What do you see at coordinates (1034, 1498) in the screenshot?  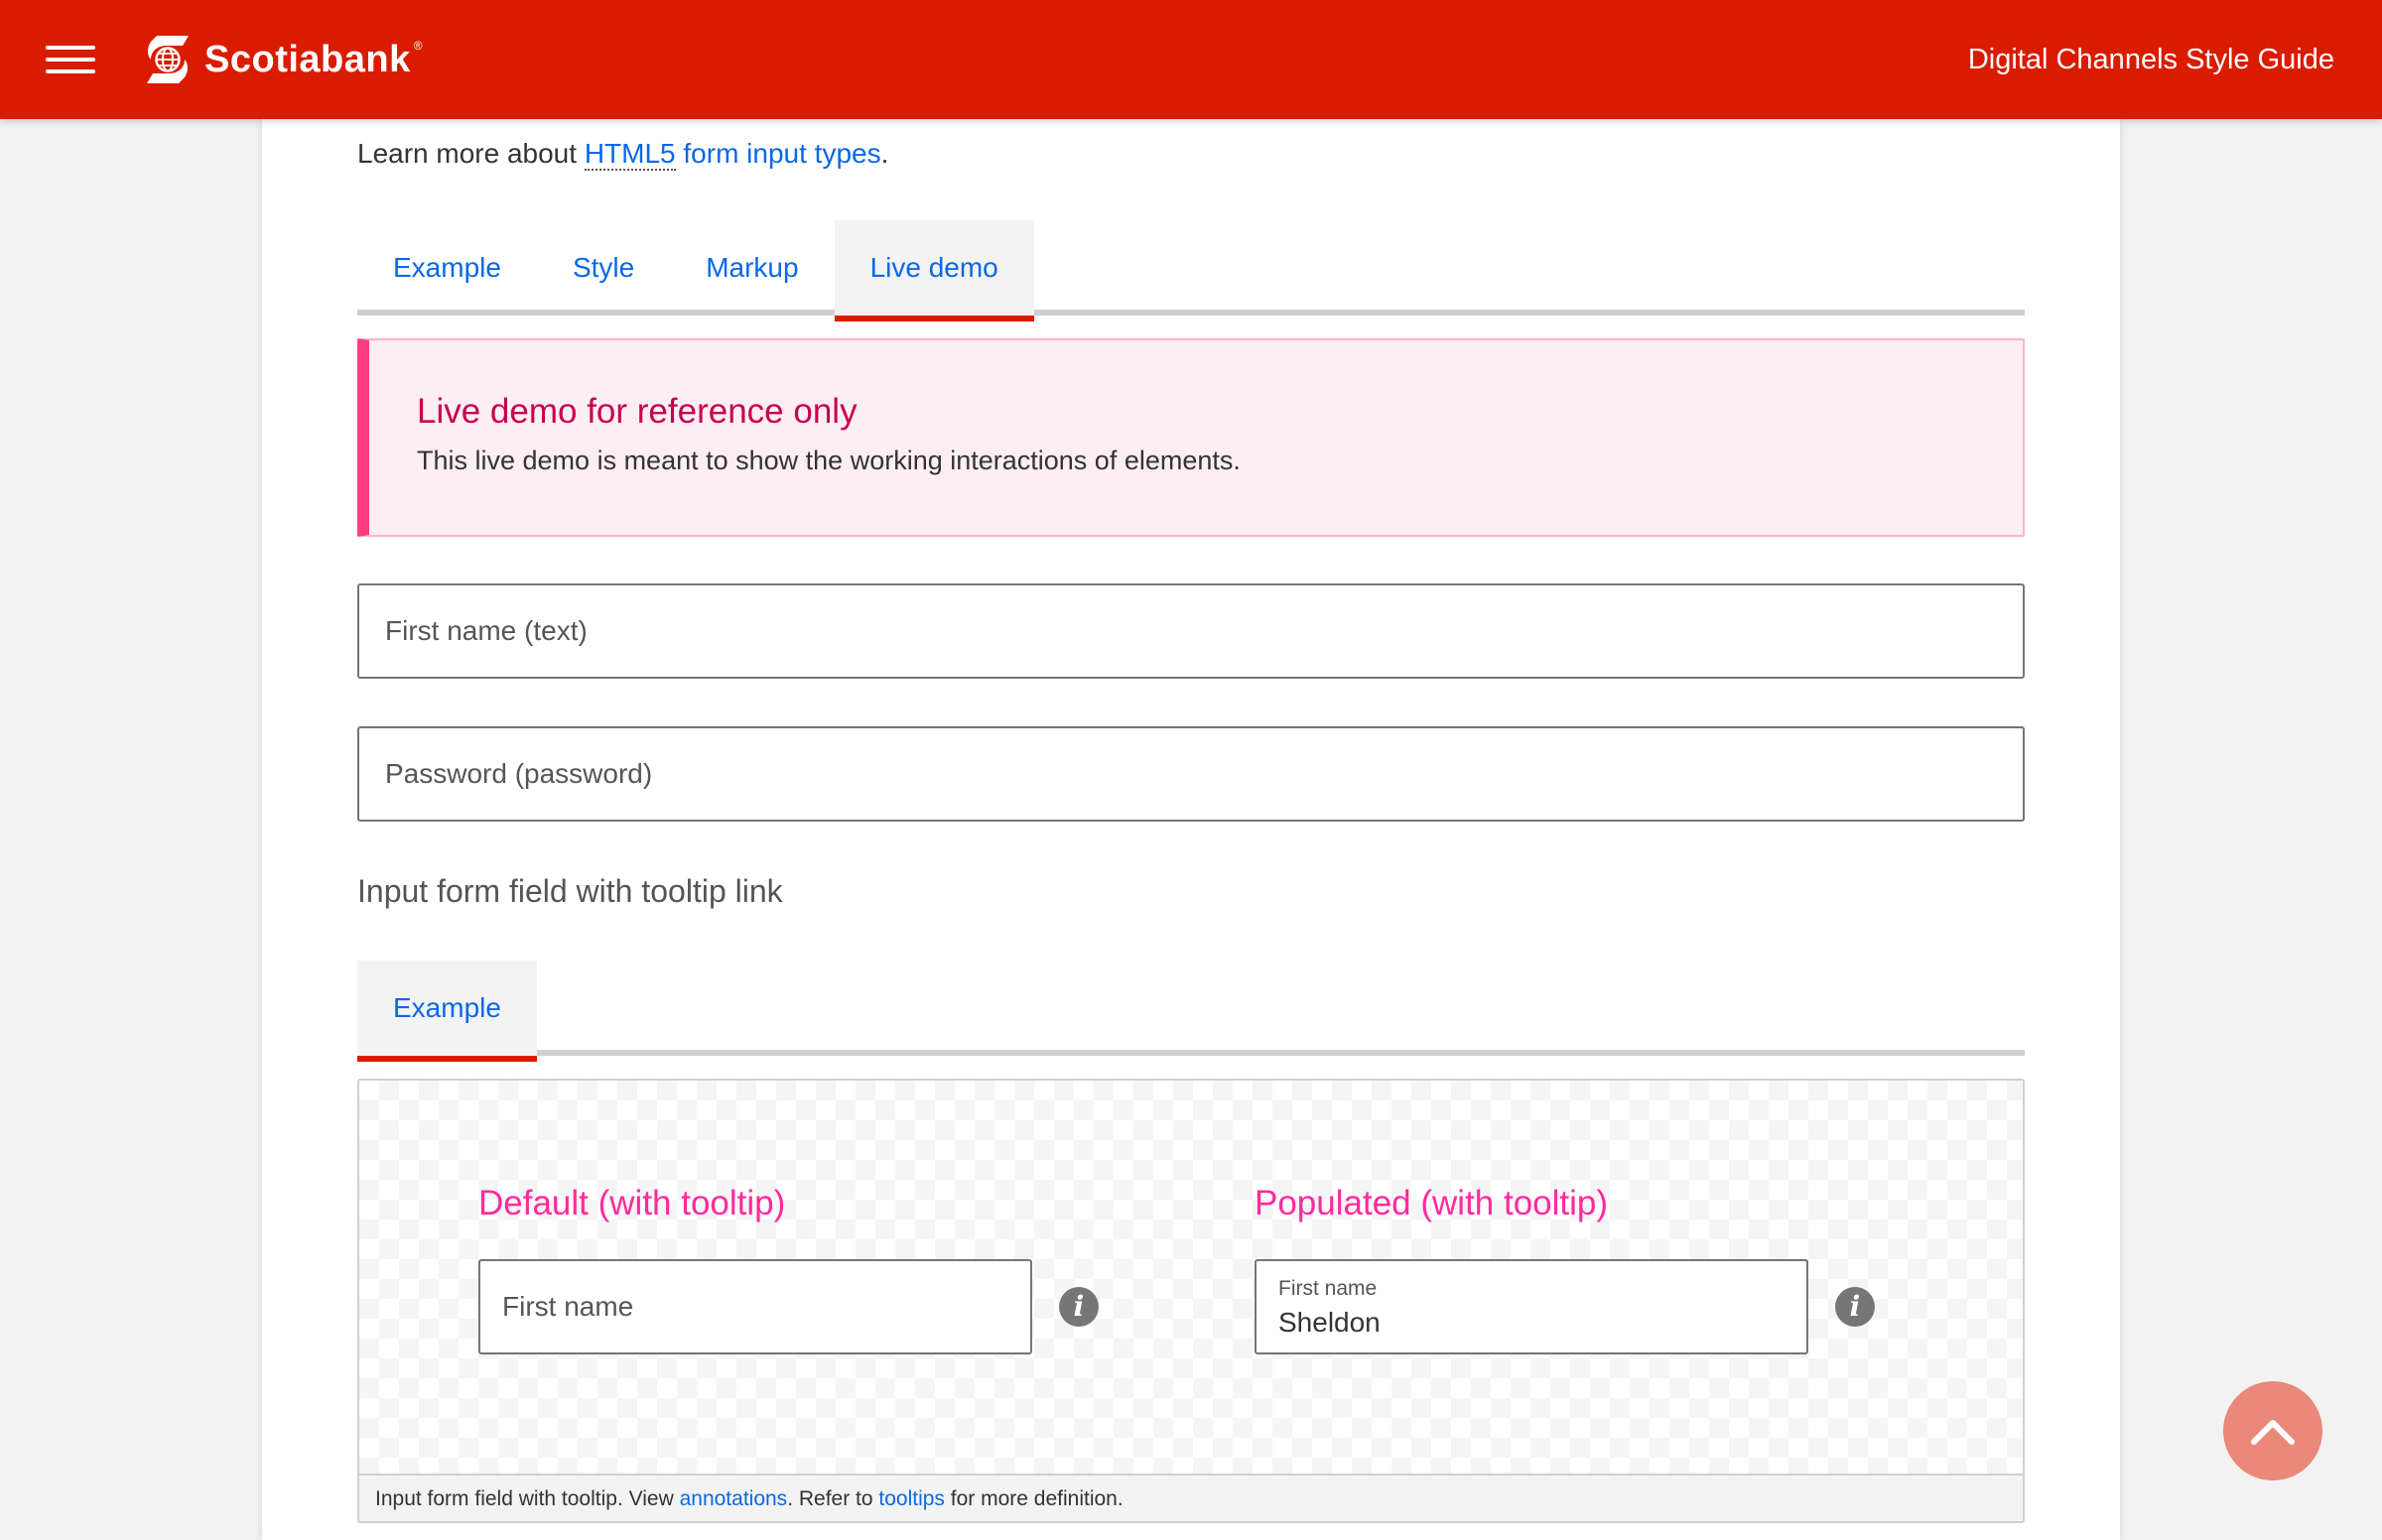 I see `caption-suffix: for more definition.` at bounding box center [1034, 1498].